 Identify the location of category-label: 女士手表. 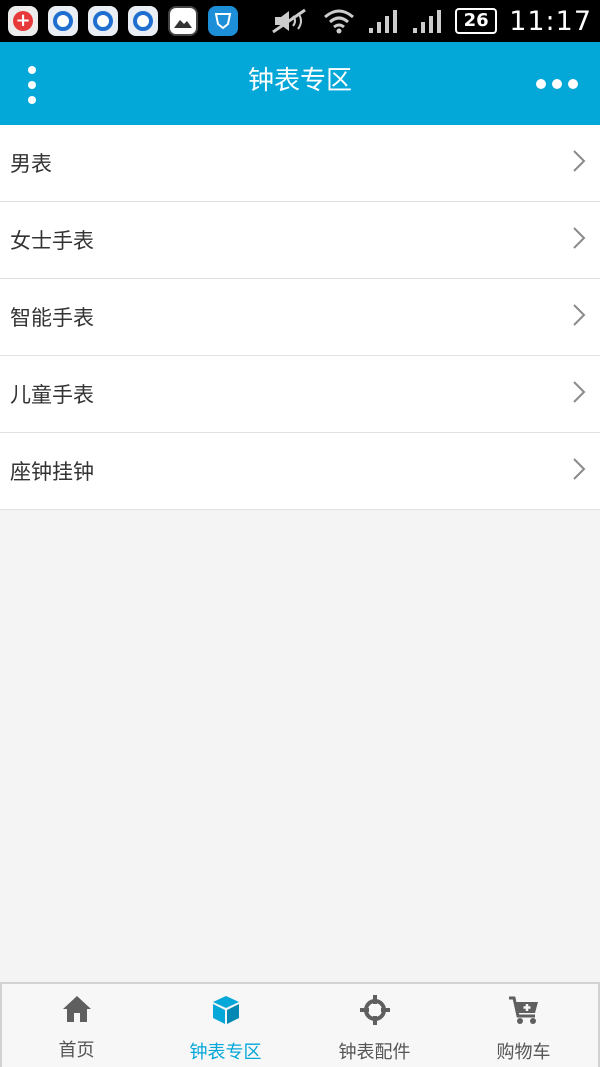
(52, 241).